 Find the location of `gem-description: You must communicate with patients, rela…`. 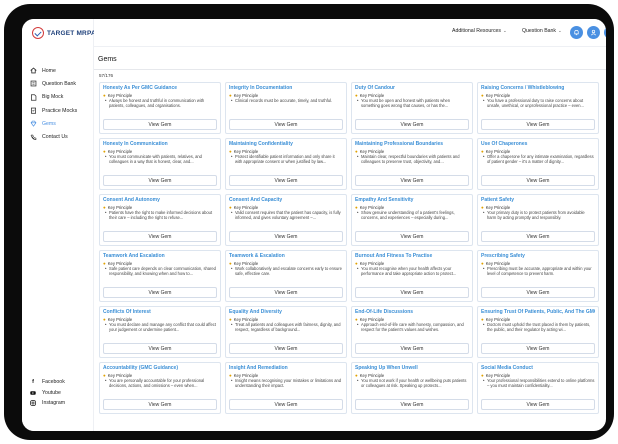

gem-description: You must communicate with patients, rela… is located at coordinates (160, 159).